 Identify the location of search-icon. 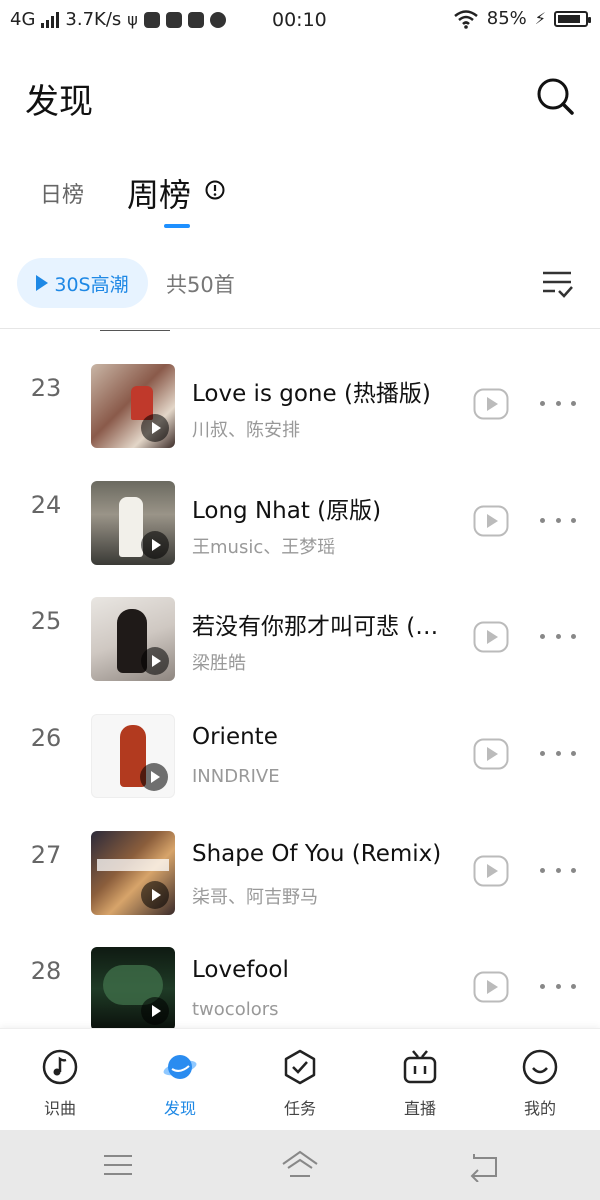
(555, 96).